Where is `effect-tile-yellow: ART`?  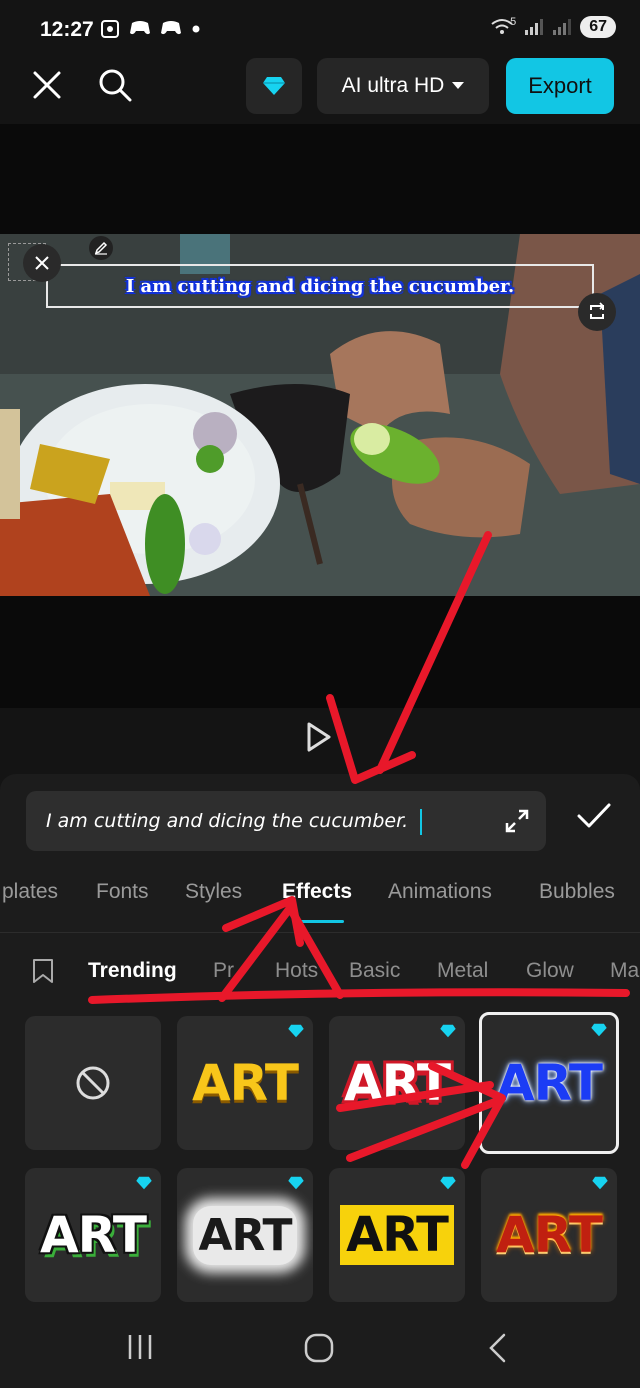 effect-tile-yellow: ART is located at coordinates (245, 1083).